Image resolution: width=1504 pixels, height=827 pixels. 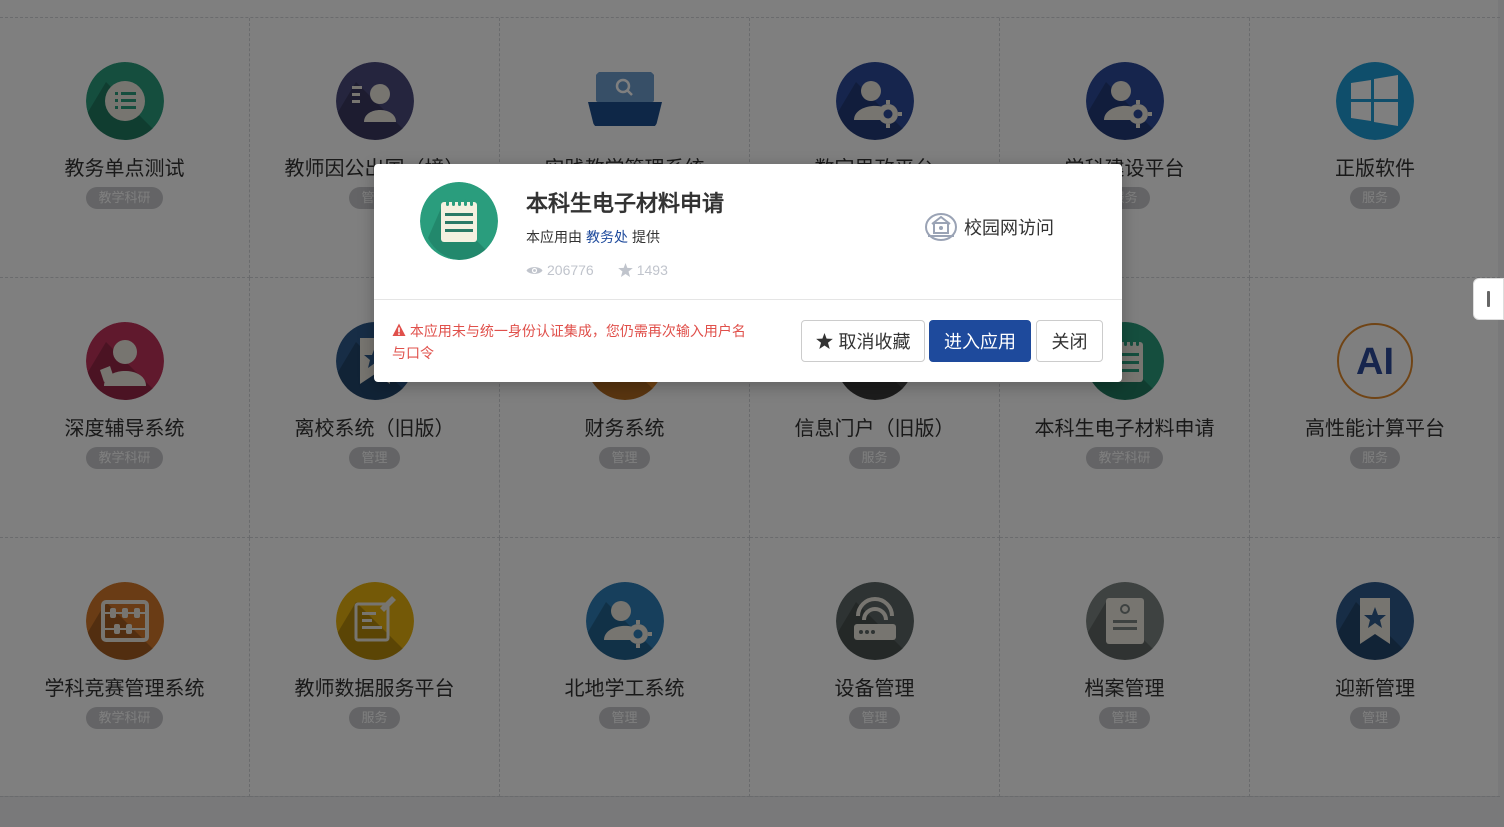 I want to click on favorites-stat: 1493, so click(x=642, y=270).